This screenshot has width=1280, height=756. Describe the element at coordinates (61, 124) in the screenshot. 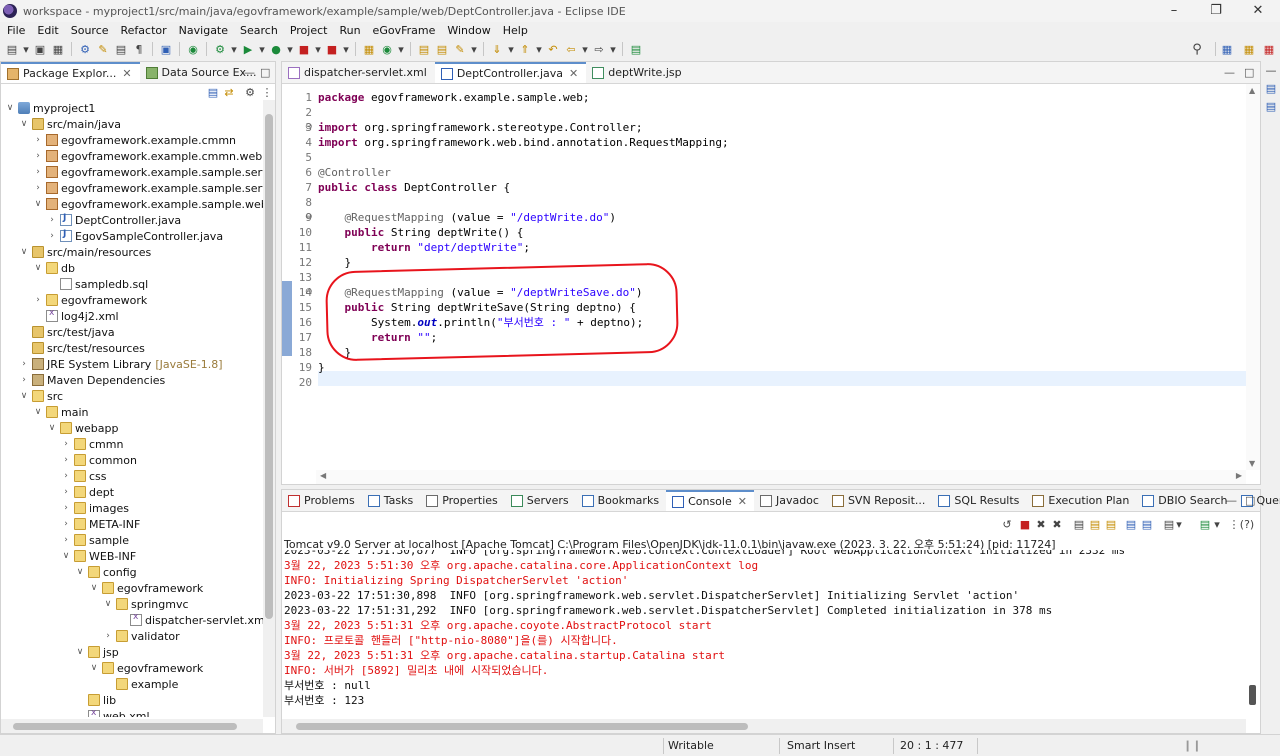

I see `tree-item: ∨ src/main/java` at that location.